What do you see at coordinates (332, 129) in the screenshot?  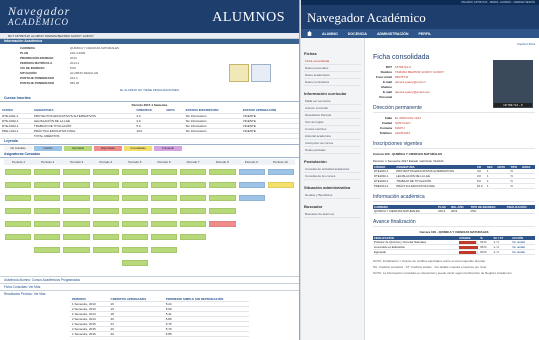 I see `sidebar-item: Cursos inscritos` at bounding box center [332, 129].